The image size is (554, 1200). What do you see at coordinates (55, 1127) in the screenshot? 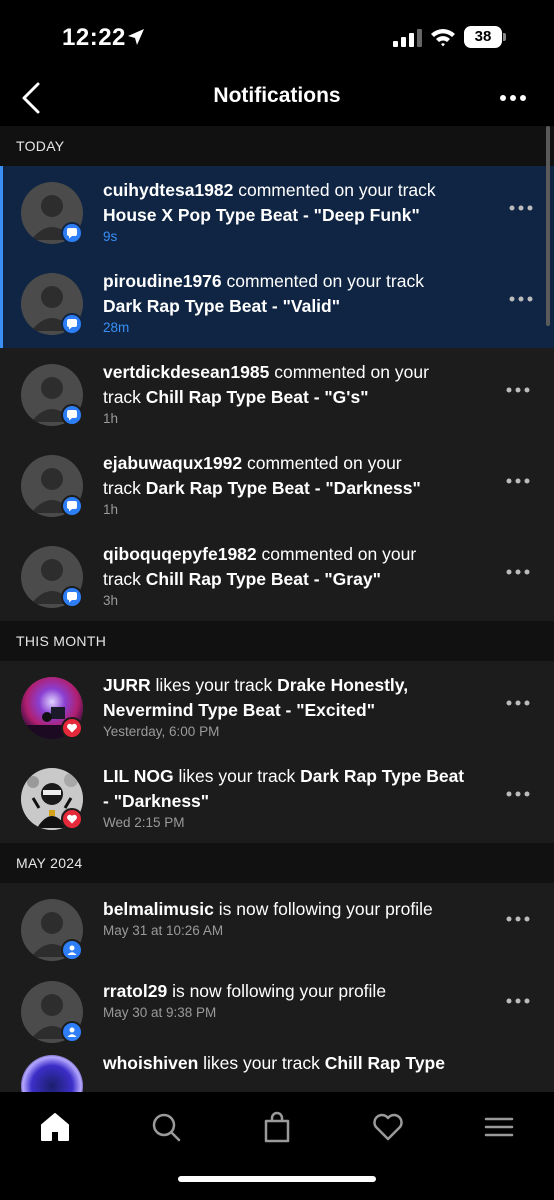
I see `home-icon` at bounding box center [55, 1127].